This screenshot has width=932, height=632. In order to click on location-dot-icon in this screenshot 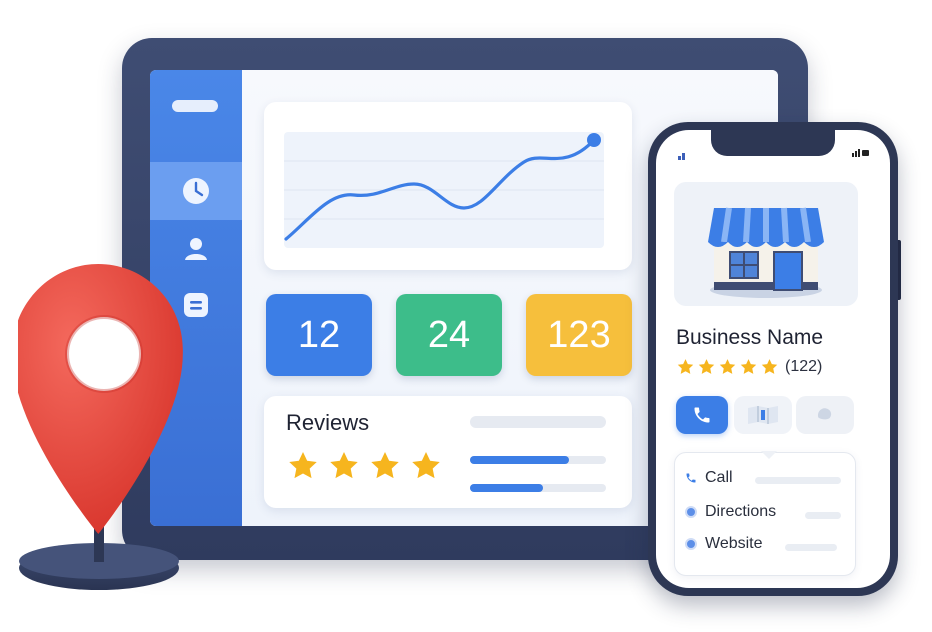, I will do `click(691, 512)`.